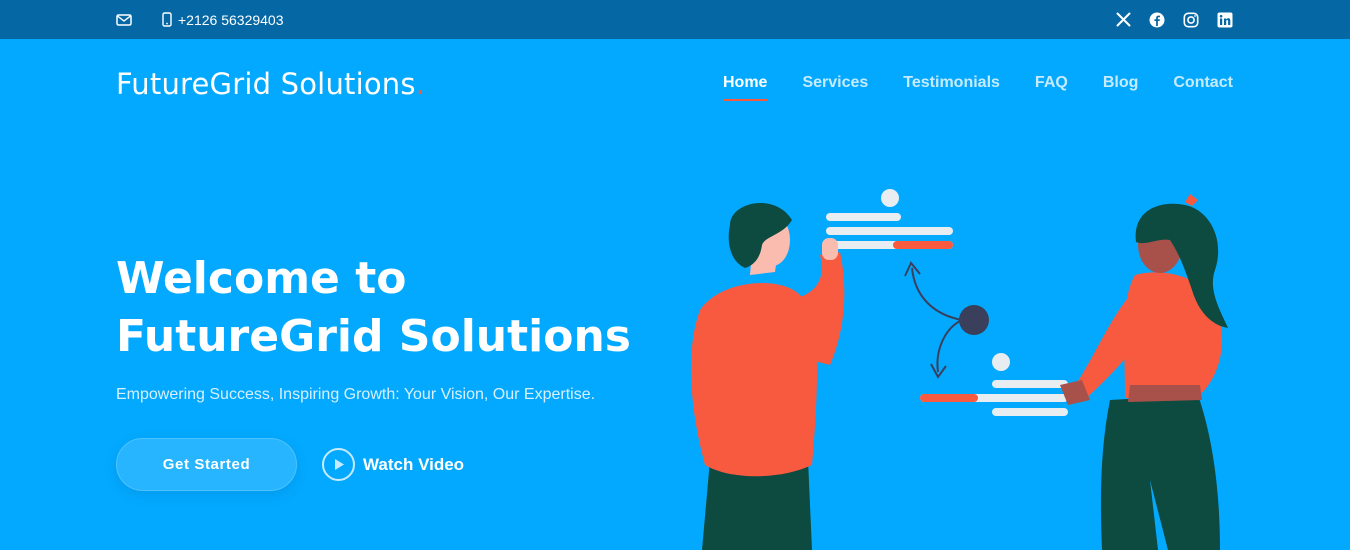  What do you see at coordinates (767, 376) in the screenshot?
I see `man-figure` at bounding box center [767, 376].